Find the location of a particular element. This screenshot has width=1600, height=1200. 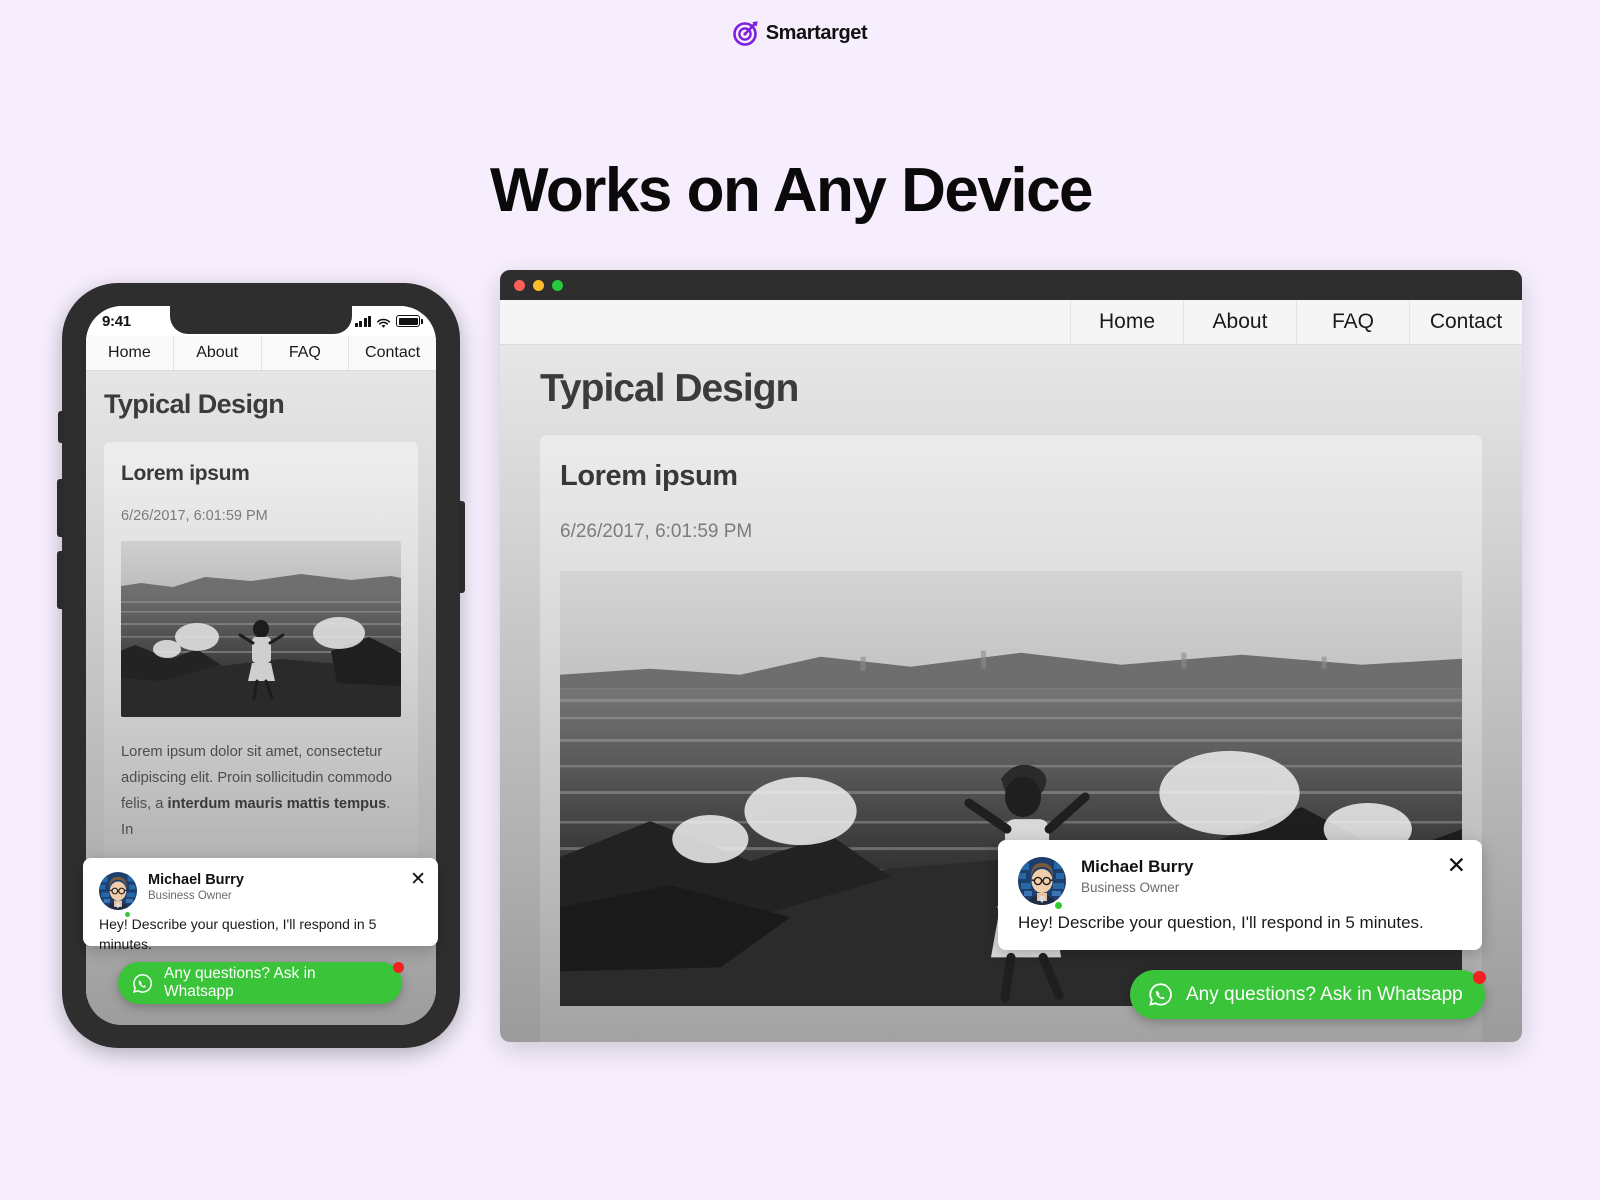

phone-volume-down-button is located at coordinates (60, 580).